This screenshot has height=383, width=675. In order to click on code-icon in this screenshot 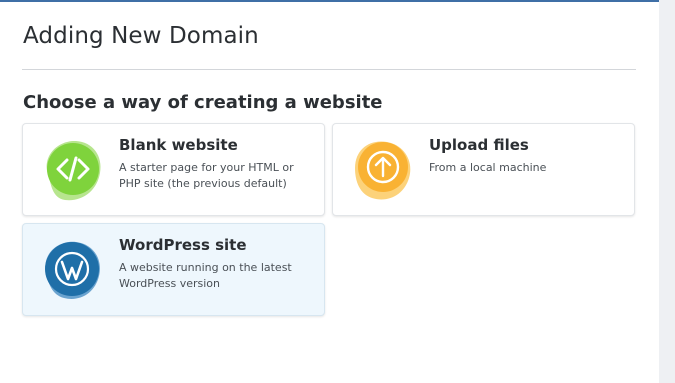, I will do `click(73, 170)`.